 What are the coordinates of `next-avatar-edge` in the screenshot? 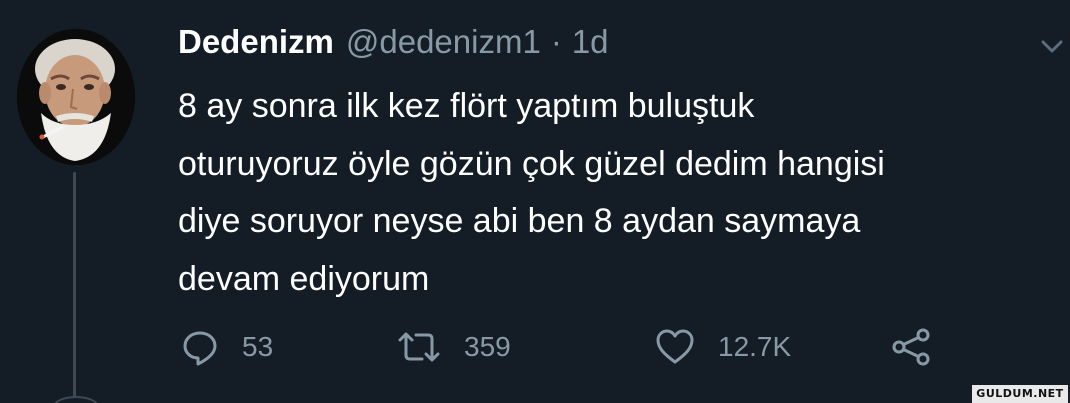 It's located at (76, 399).